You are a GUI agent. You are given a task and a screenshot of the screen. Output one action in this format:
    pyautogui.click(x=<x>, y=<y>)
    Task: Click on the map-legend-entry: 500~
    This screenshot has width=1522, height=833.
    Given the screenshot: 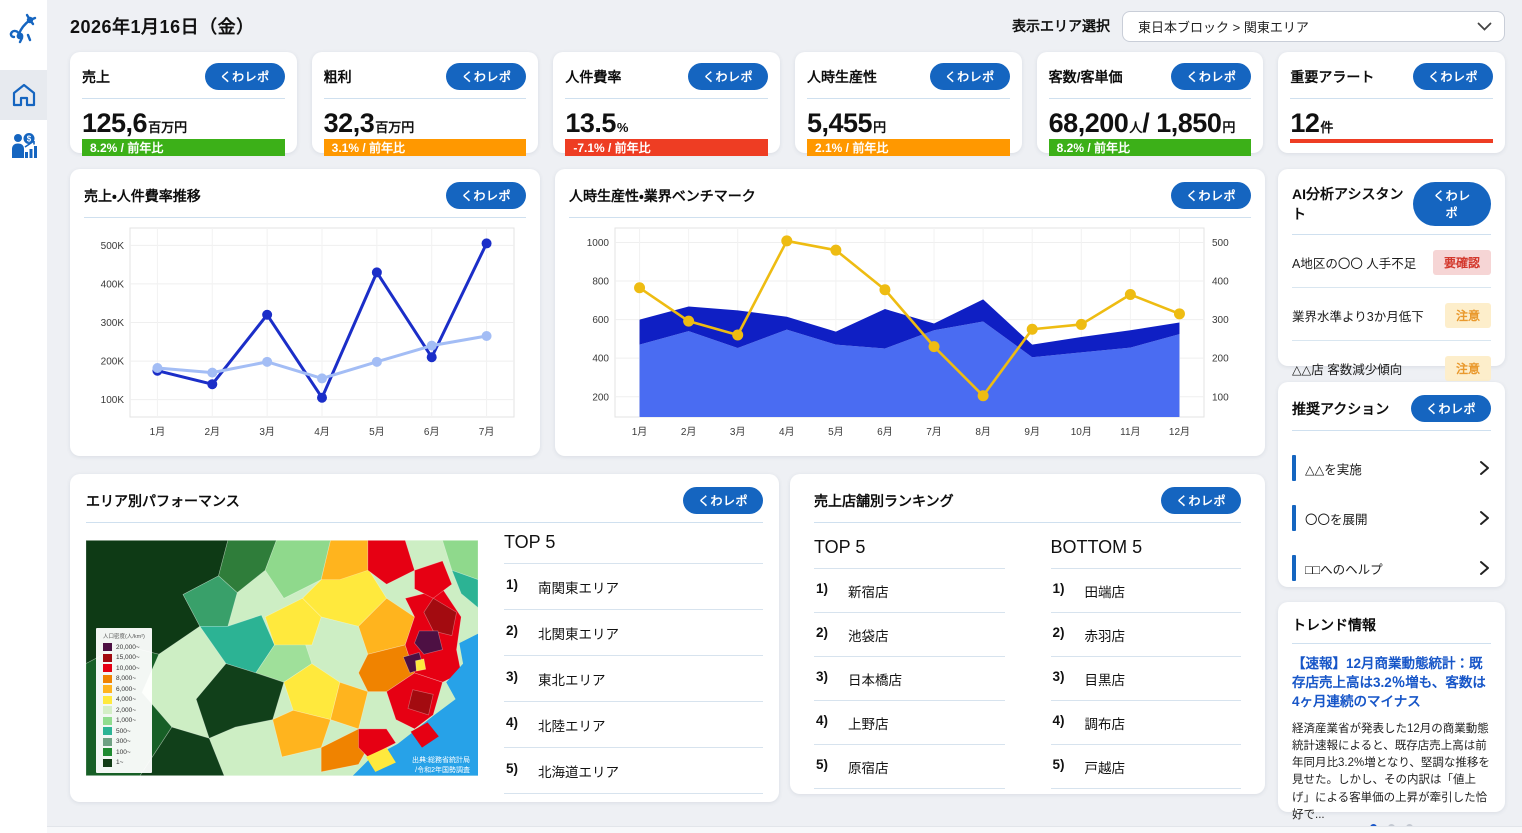 What is the action you would take?
    pyautogui.click(x=124, y=731)
    